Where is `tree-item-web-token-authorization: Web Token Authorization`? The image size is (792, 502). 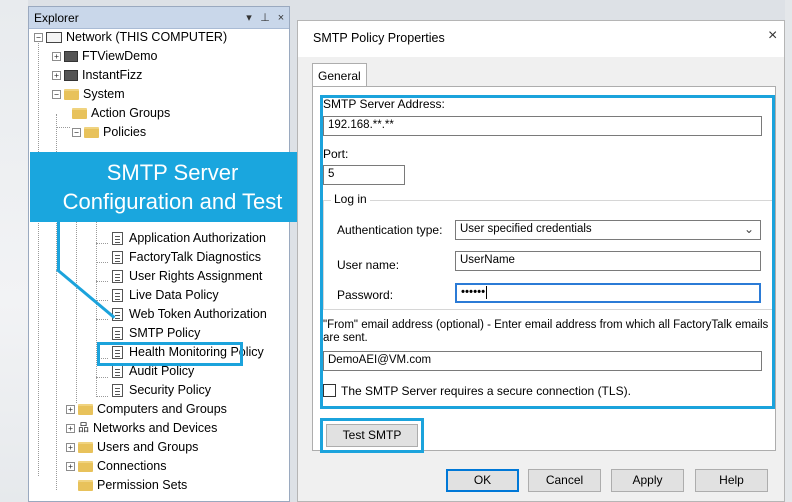 tree-item-web-token-authorization: Web Token Authorization is located at coordinates (189, 314).